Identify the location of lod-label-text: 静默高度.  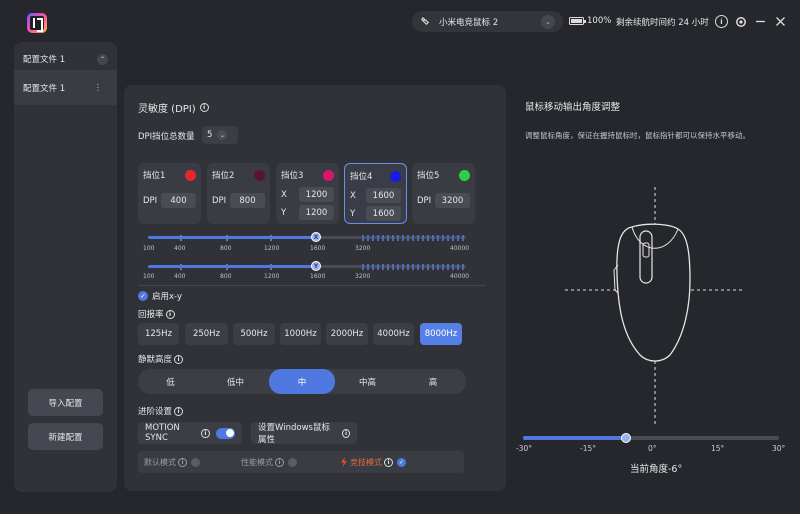
(155, 360).